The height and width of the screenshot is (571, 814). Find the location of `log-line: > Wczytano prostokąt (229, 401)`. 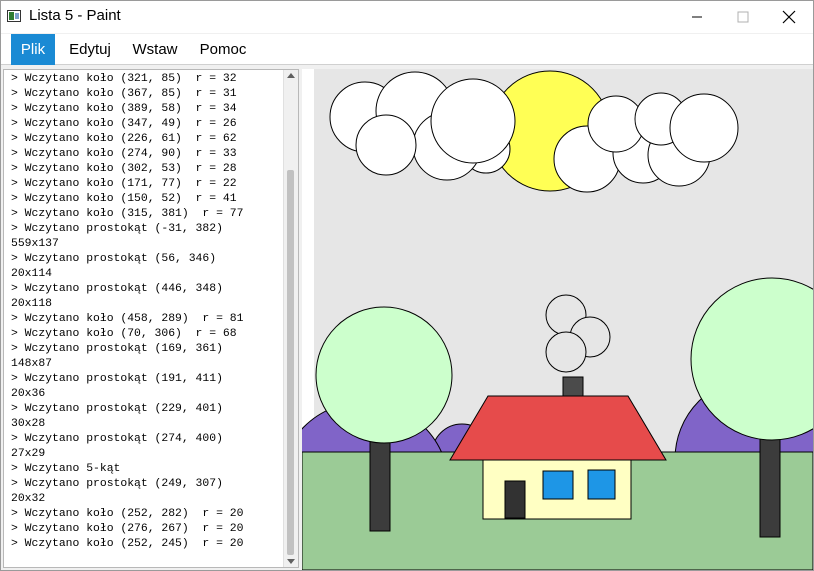

log-line: > Wczytano prostokąt (229, 401) is located at coordinates (117, 409).